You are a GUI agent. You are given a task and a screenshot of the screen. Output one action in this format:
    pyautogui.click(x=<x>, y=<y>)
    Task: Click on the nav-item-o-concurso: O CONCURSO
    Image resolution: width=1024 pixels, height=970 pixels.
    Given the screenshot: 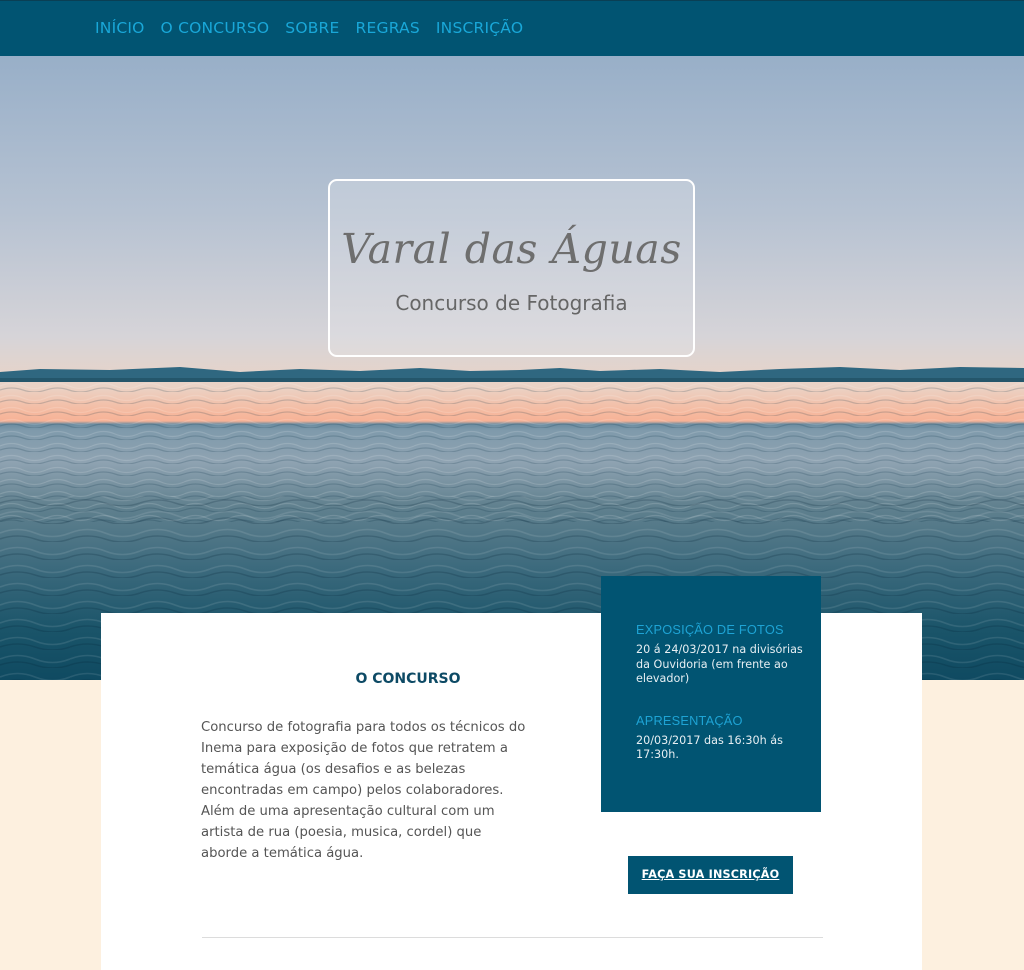 What is the action you would take?
    pyautogui.click(x=215, y=28)
    